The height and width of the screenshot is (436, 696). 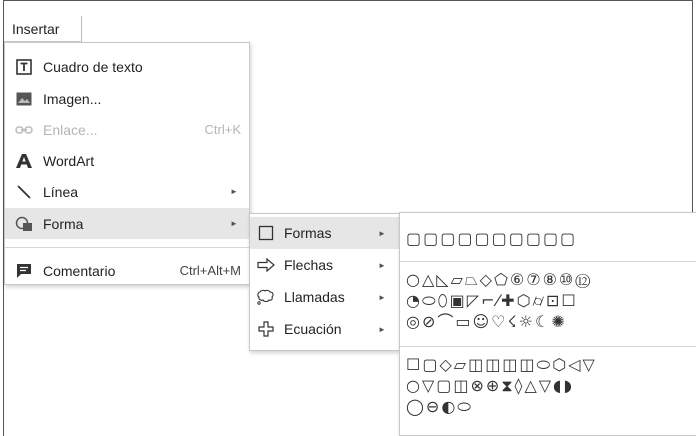 I want to click on line-icon, so click(x=24, y=192).